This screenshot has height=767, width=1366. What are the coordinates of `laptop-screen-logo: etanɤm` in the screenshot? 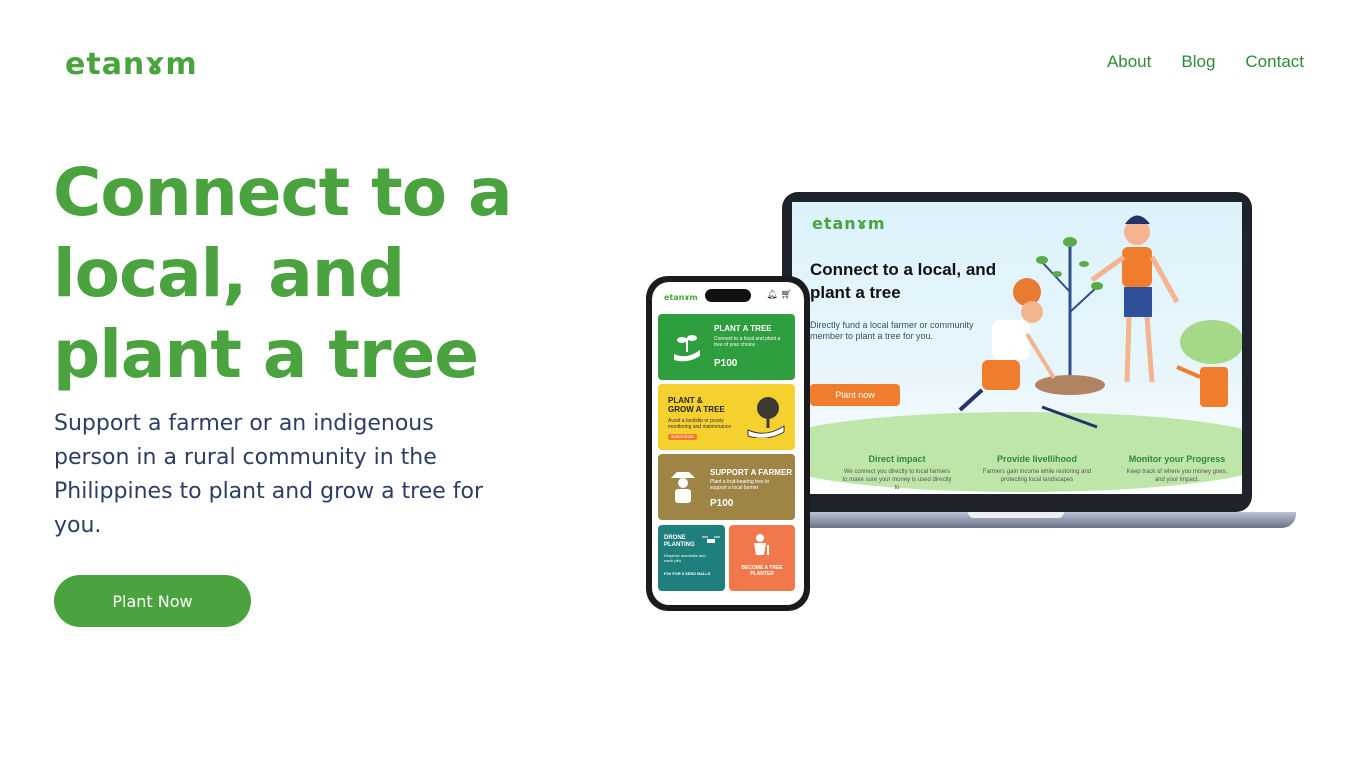 It's located at (849, 223).